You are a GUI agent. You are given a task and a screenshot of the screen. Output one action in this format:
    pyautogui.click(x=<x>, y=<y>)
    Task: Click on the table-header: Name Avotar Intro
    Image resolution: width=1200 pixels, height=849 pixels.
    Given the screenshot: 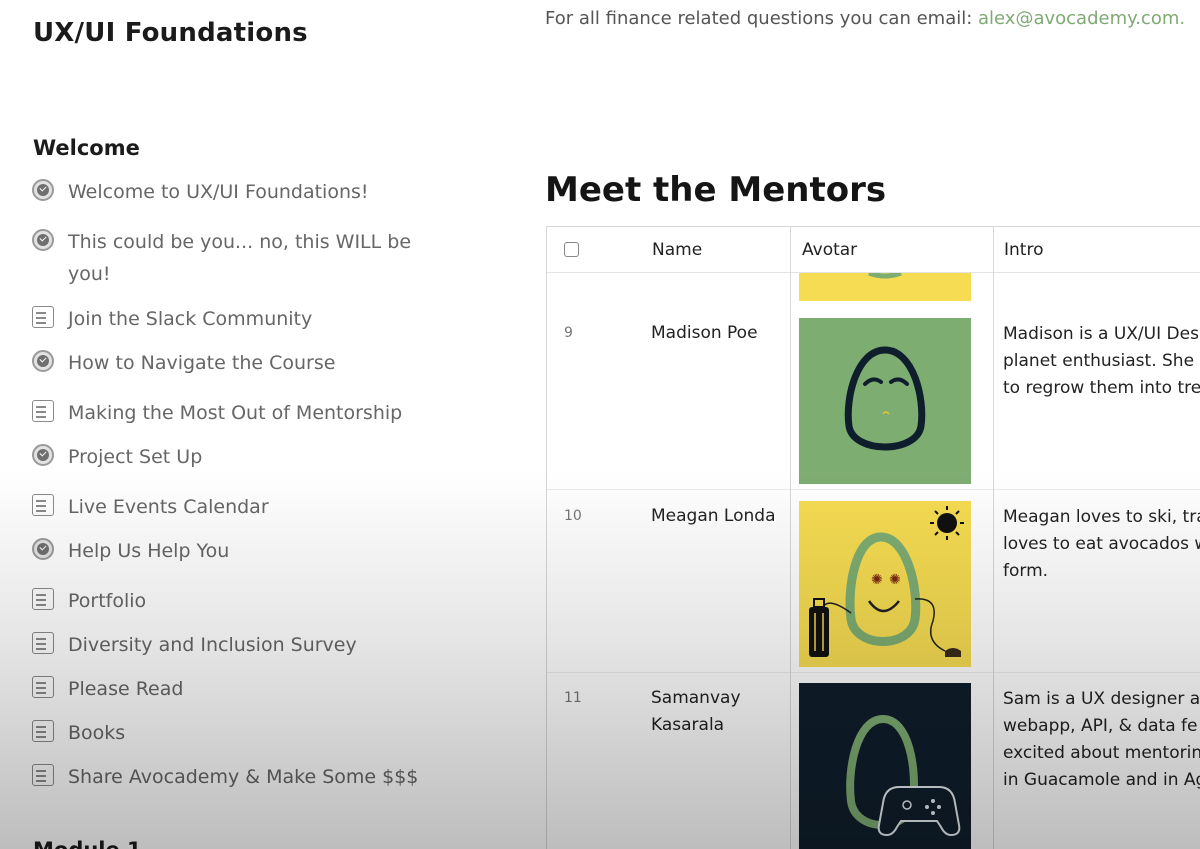 What is the action you would take?
    pyautogui.click(x=873, y=250)
    